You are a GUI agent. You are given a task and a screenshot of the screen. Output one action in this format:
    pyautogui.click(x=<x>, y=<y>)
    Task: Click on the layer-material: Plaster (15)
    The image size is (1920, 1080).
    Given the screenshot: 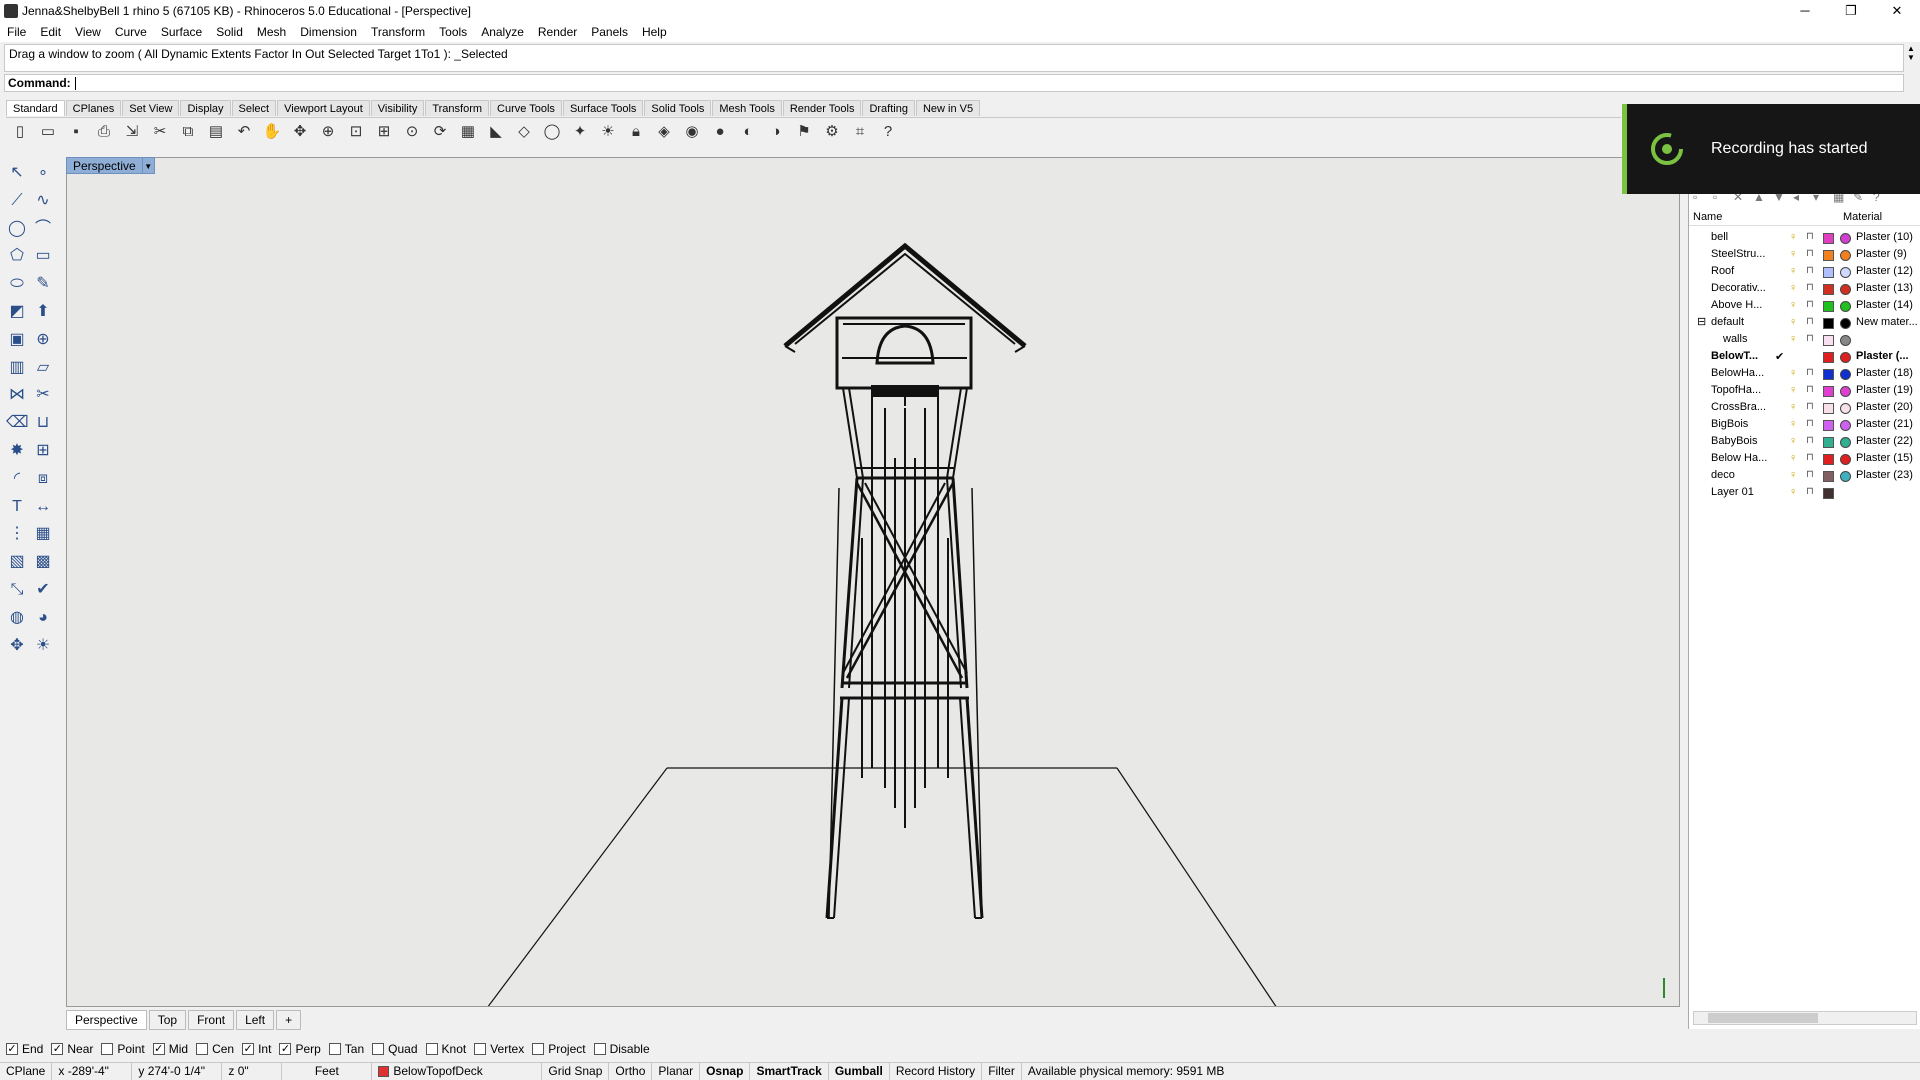 What is the action you would take?
    pyautogui.click(x=1888, y=458)
    